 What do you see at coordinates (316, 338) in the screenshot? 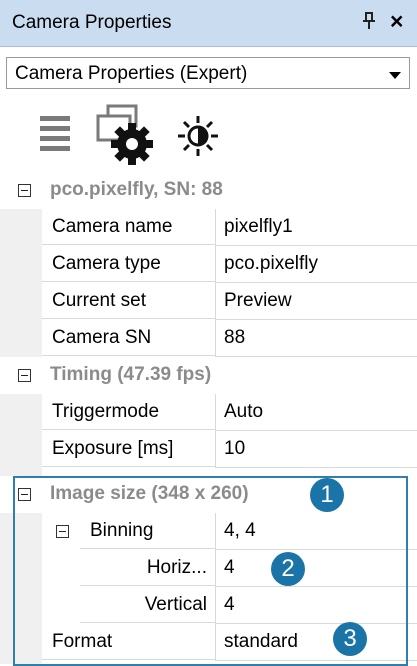
I see `property-value: 88` at bounding box center [316, 338].